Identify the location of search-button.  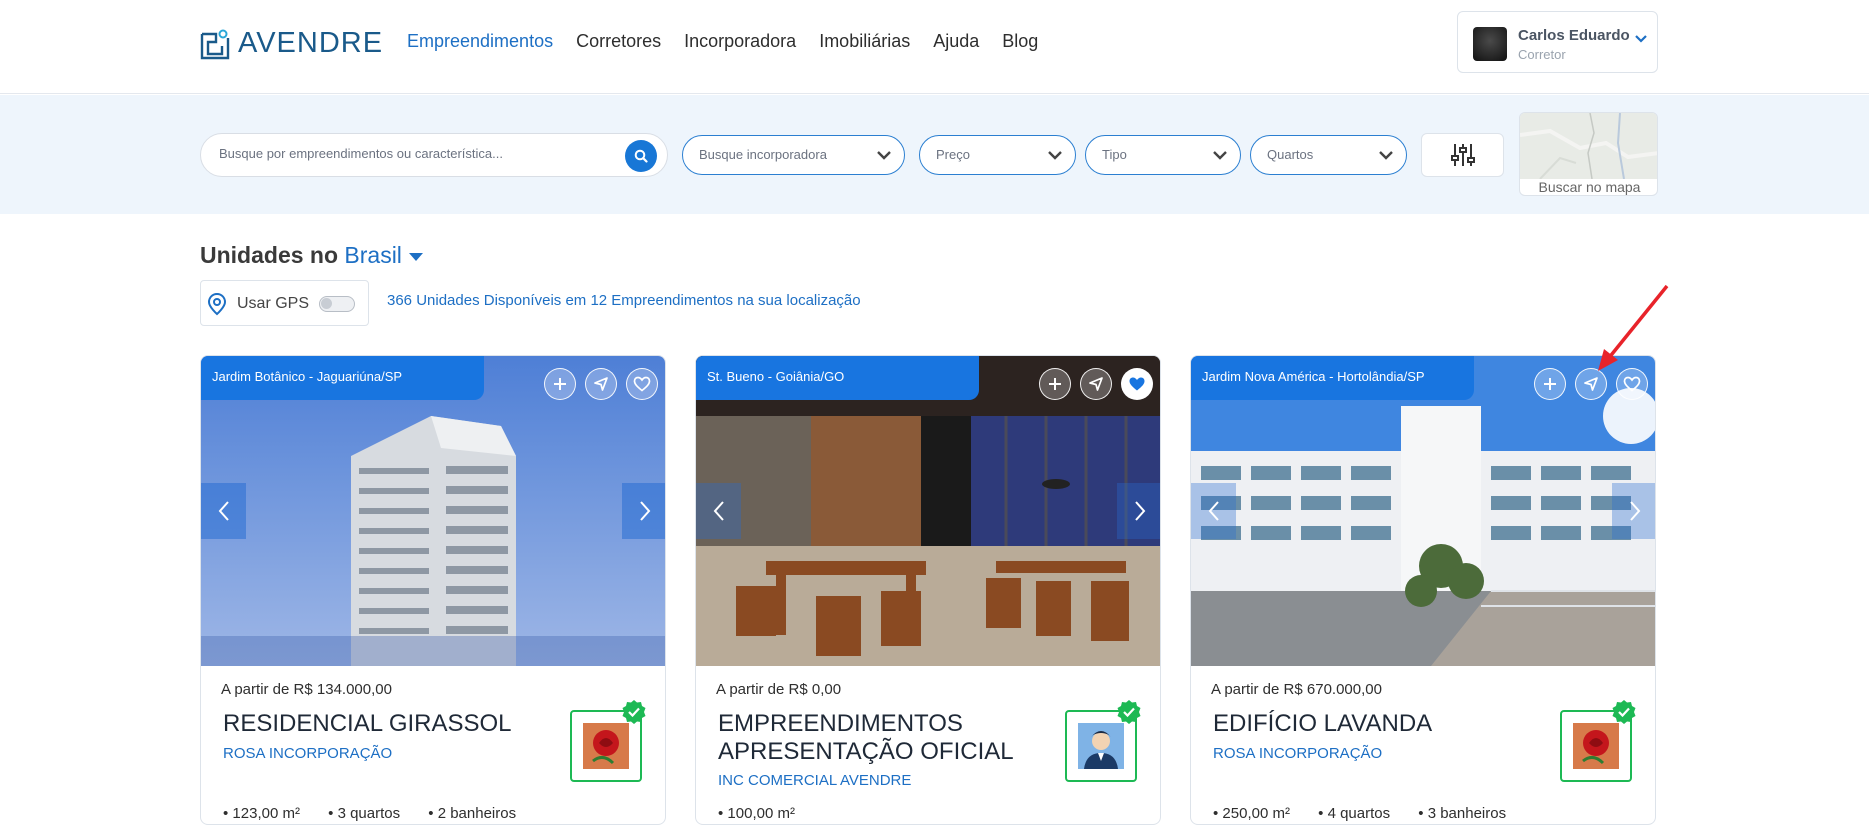
(641, 156).